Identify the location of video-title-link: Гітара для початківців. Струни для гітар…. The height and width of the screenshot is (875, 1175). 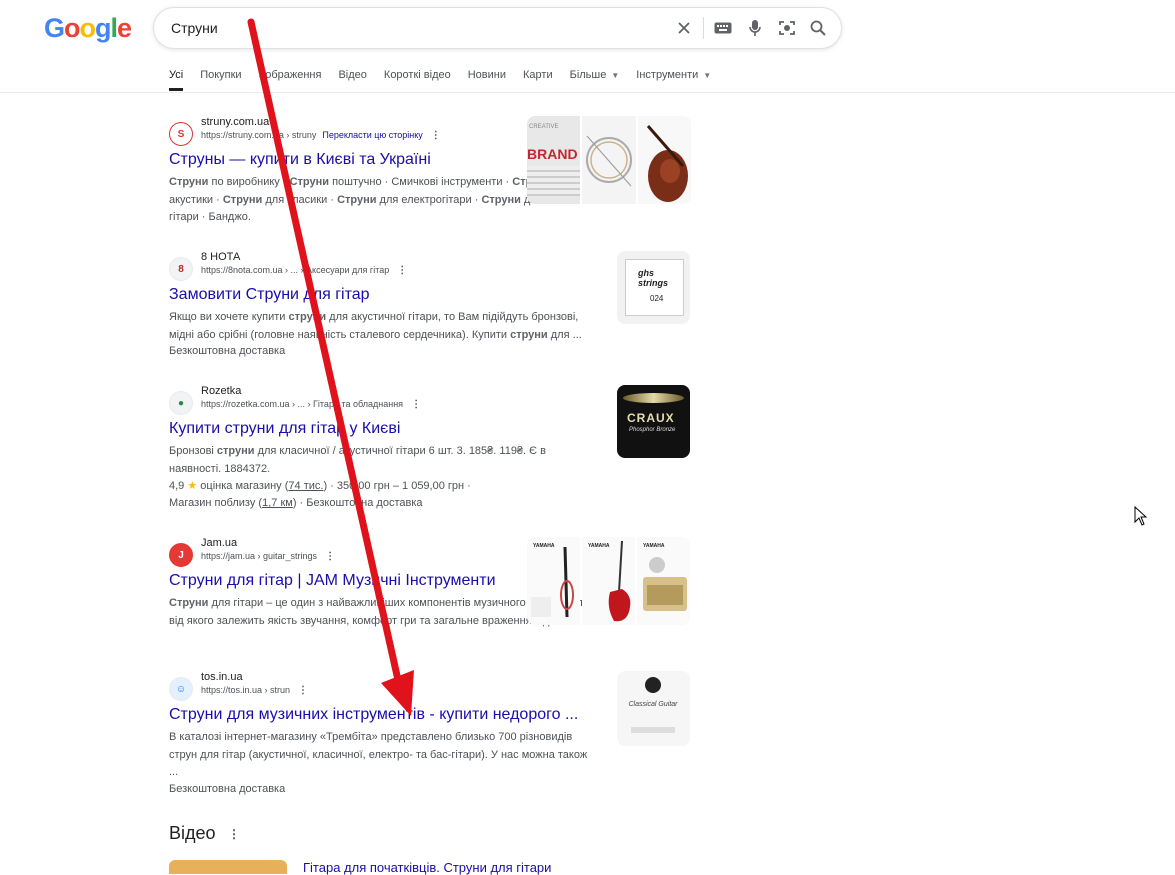
(427, 867).